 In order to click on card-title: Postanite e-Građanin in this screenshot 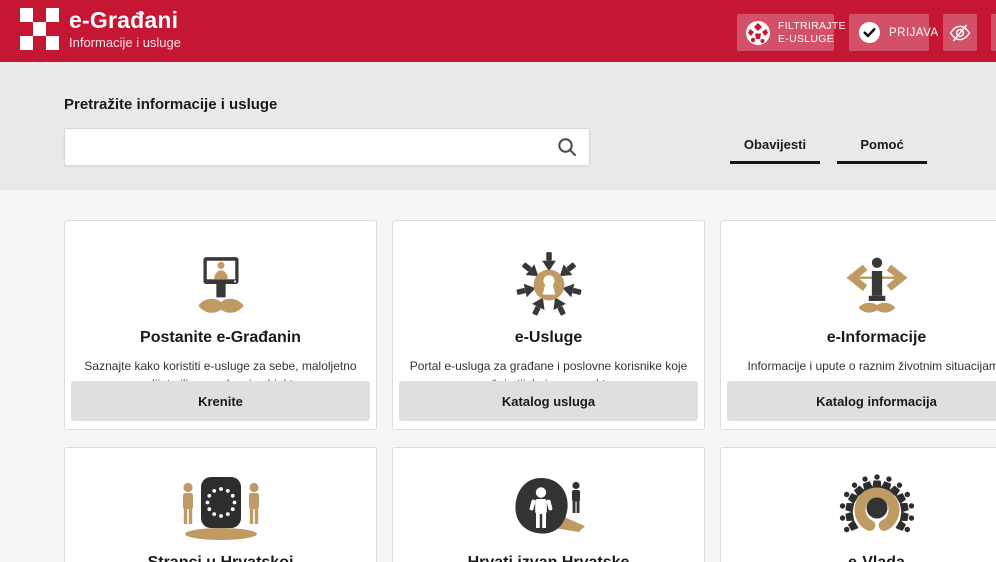, I will do `click(220, 337)`.